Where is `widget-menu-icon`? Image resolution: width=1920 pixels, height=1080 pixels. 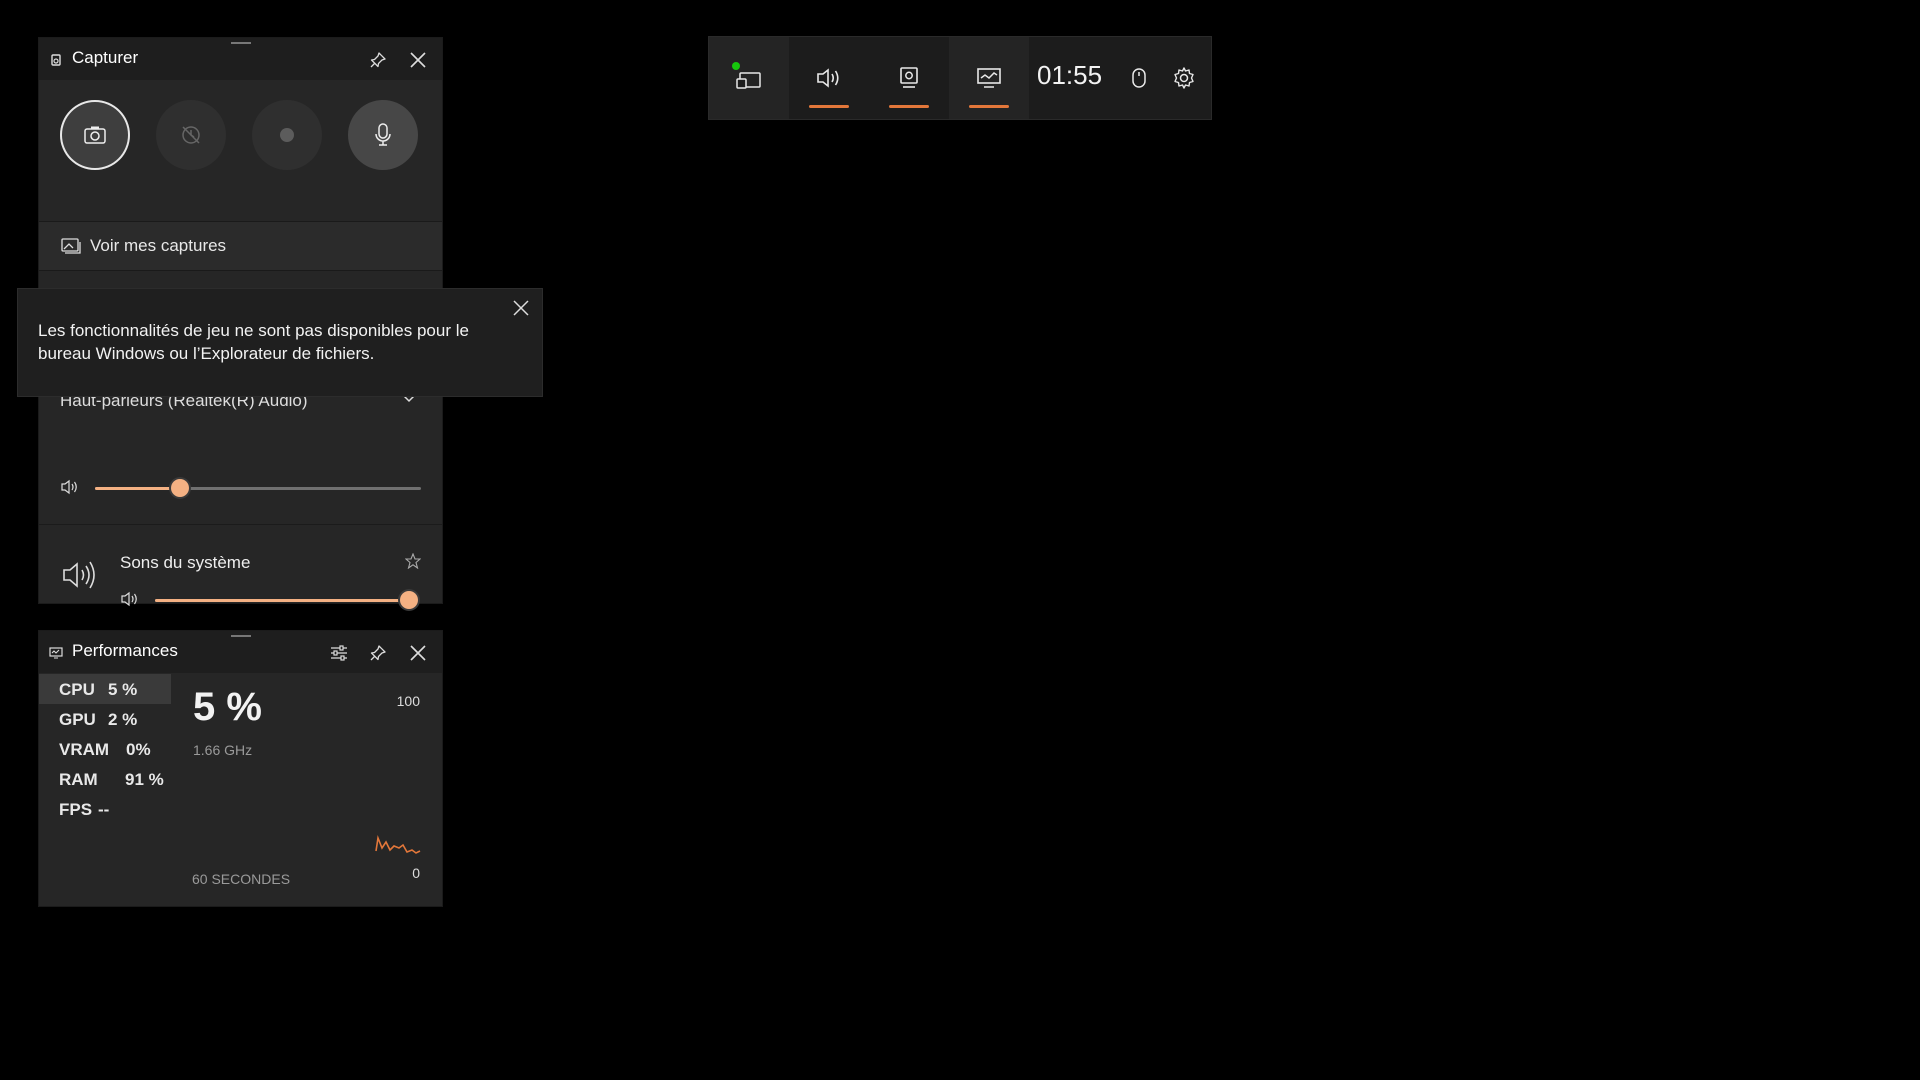 widget-menu-icon is located at coordinates (748, 80).